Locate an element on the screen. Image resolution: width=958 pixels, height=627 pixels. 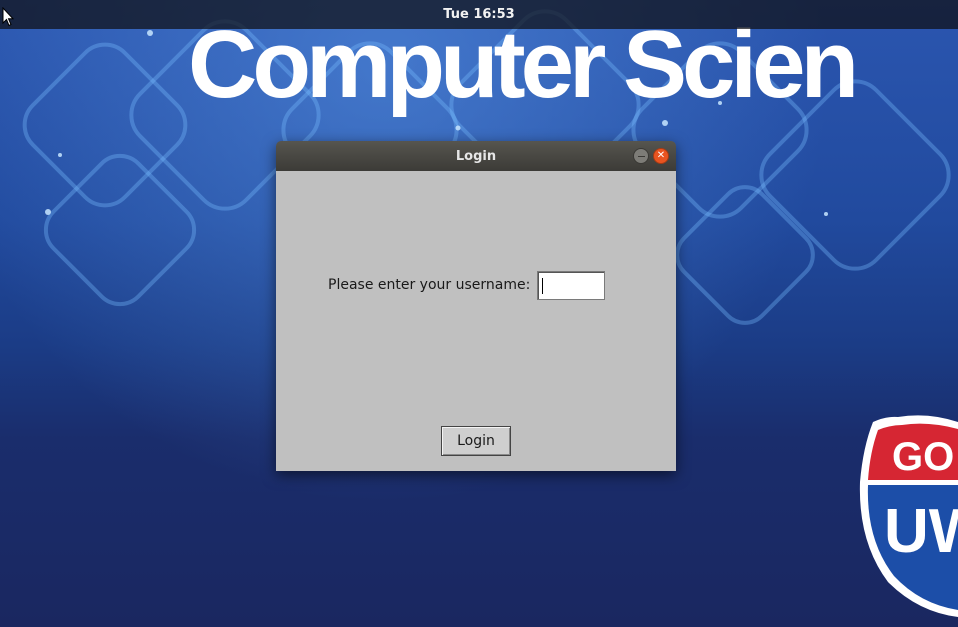
clock: Tue 16:53 is located at coordinates (478, 14).